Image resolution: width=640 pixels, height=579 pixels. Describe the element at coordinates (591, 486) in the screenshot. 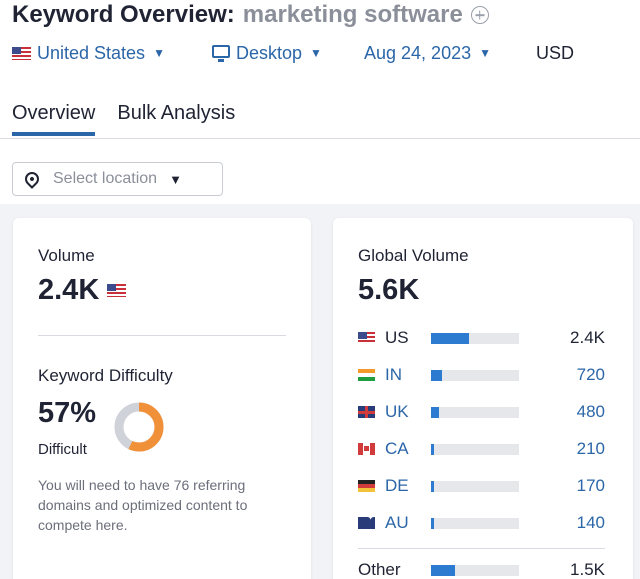

I see `country-volume-value: 170` at that location.